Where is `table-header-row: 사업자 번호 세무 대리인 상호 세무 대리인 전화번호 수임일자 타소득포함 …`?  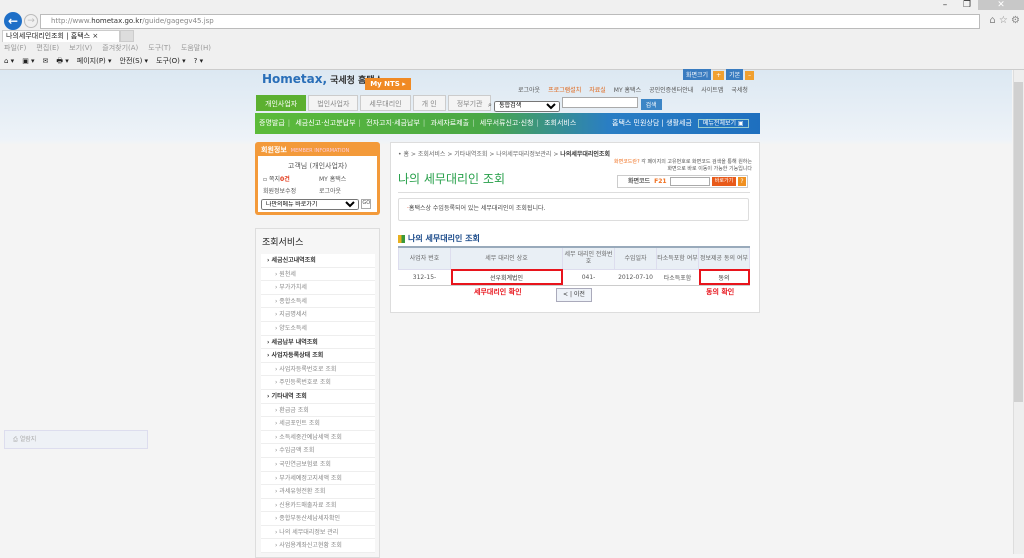
table-header-row: 사업자 번호 세무 대리인 상호 세무 대리인 전화번호 수임일자 타소득포함 … is located at coordinates (574, 258).